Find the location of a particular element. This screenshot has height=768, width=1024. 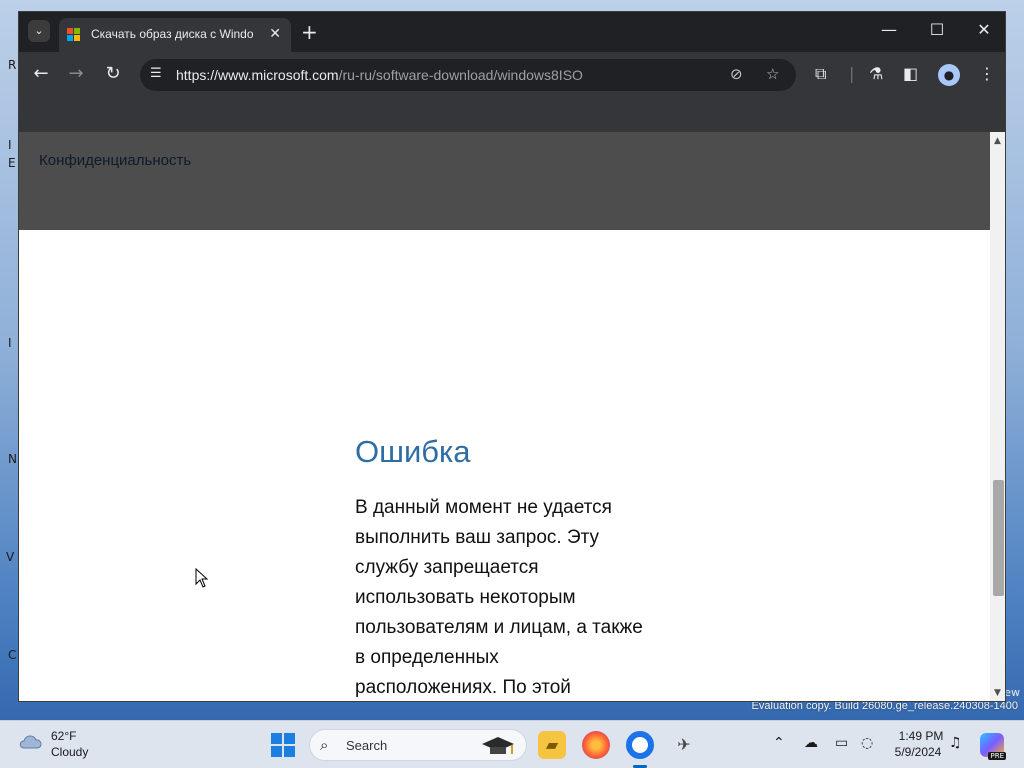

menu-kebab-icon: ⋮ is located at coordinates (987, 73).